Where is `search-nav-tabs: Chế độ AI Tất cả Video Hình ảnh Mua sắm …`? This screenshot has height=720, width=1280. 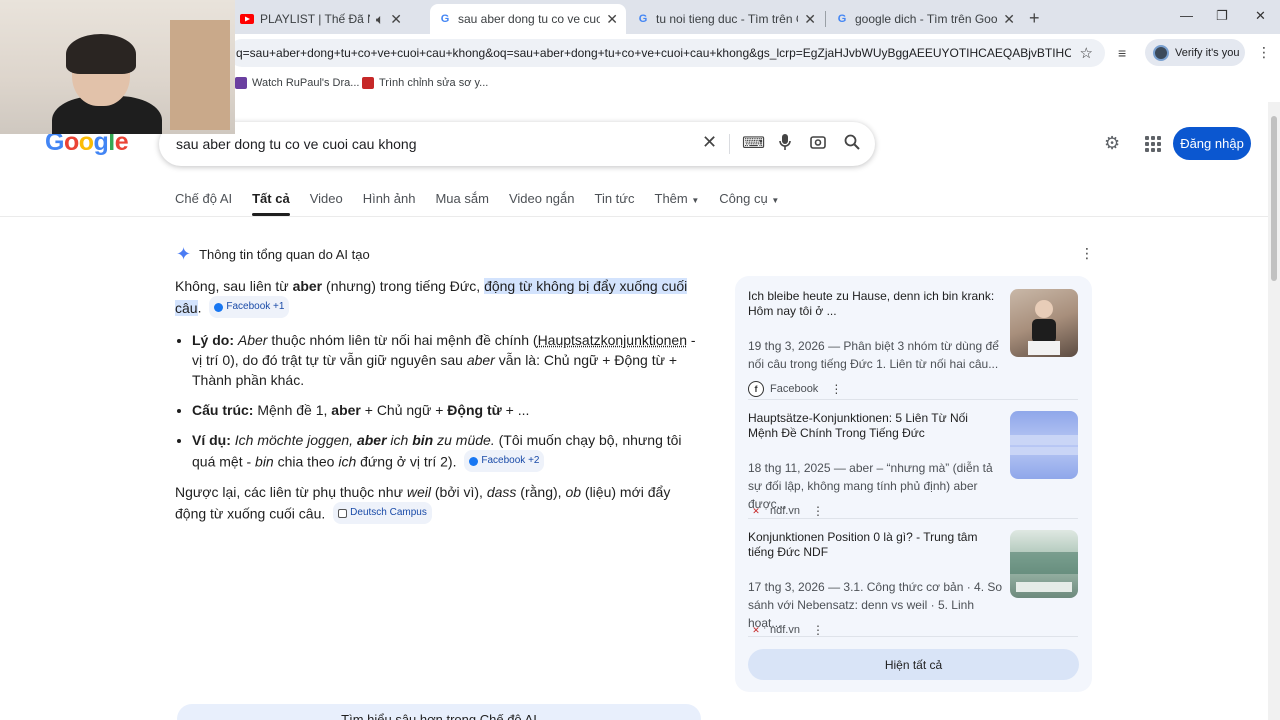 search-nav-tabs: Chế độ AI Tất cả Video Hình ảnh Mua sắm … is located at coordinates (487, 203).